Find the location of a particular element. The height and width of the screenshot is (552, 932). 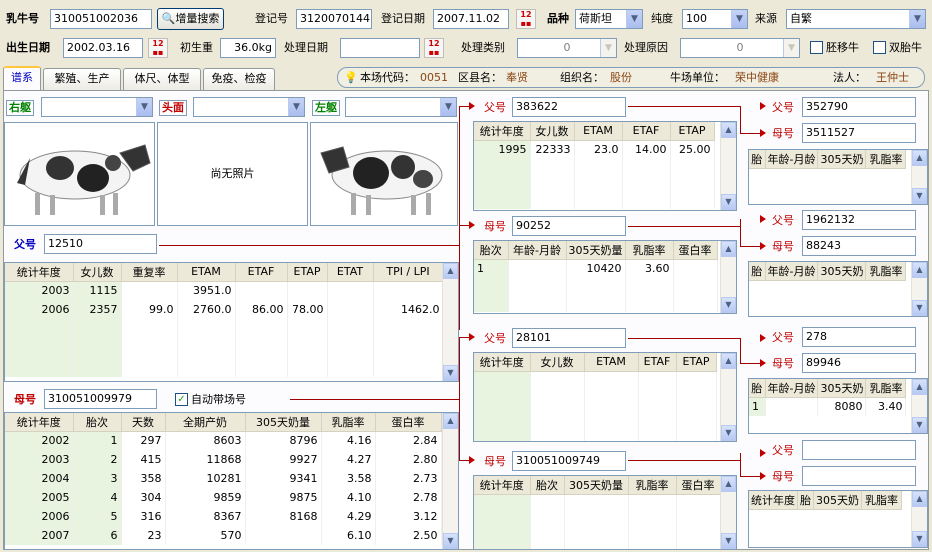

table-row: 1995 22333 23.0 14.00 25.00 is located at coordinates (594, 149).